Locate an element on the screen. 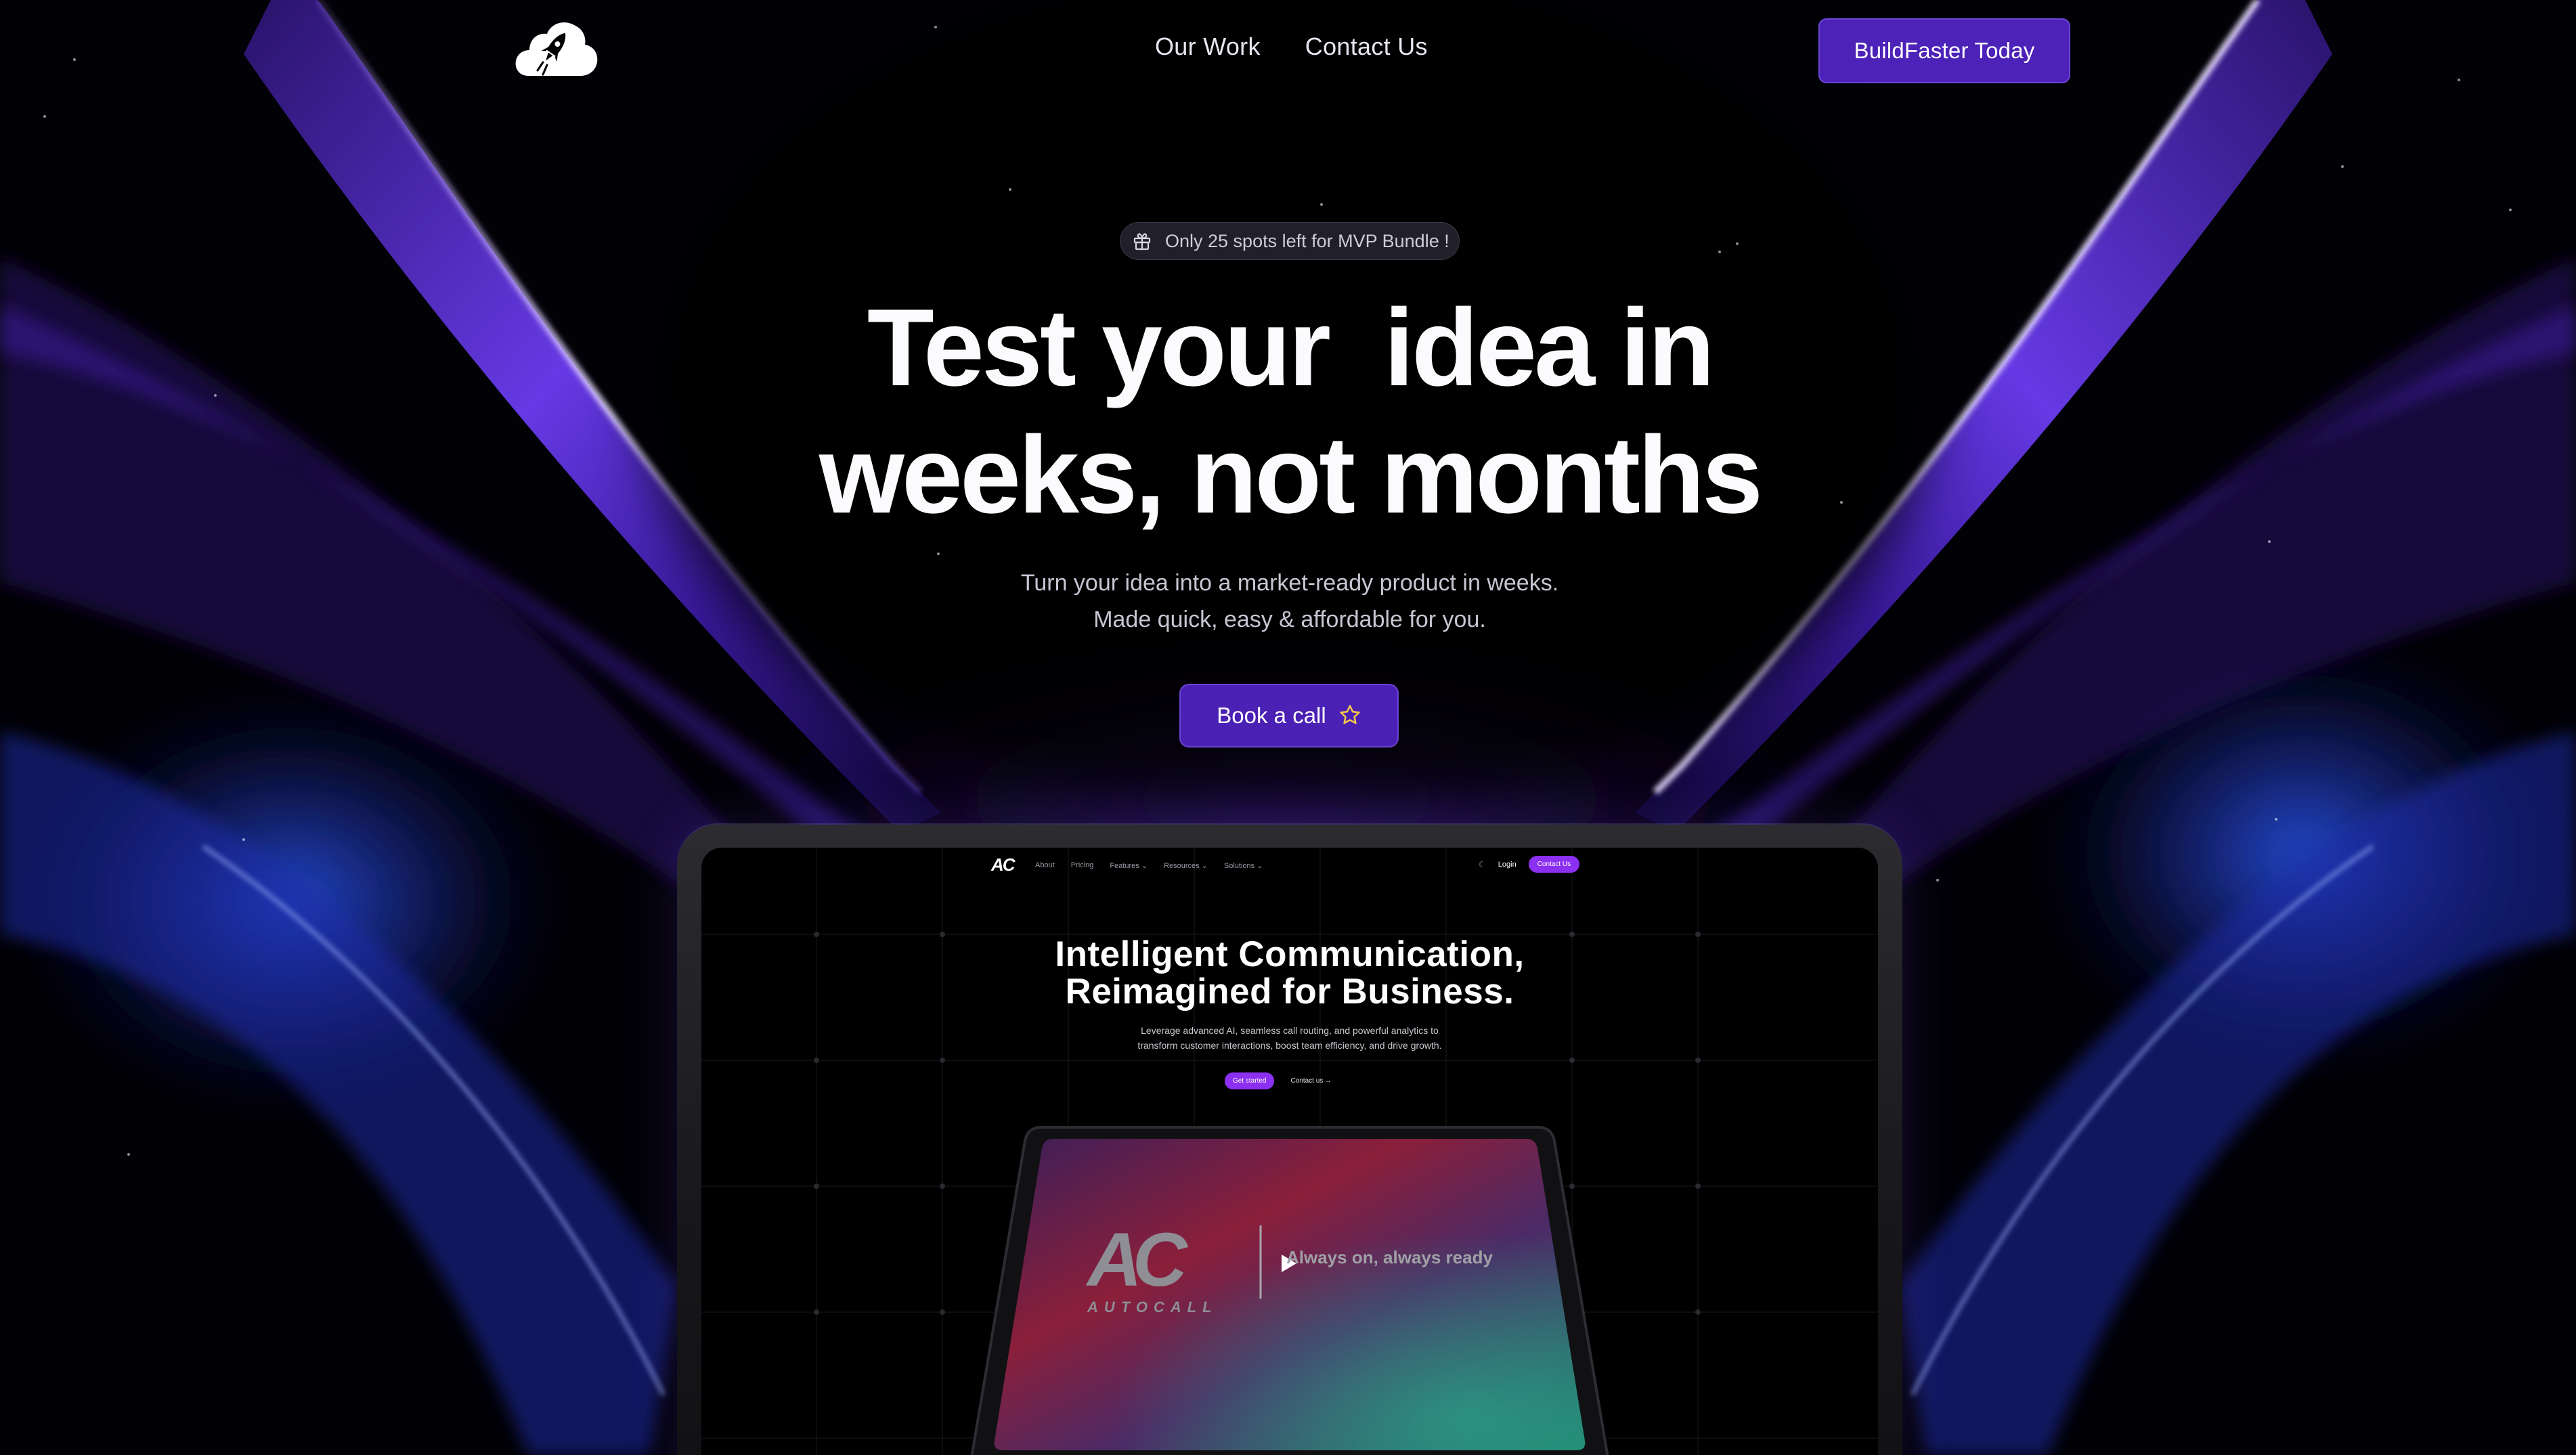 This screenshot has height=1455, width=2576. logo is located at coordinates (557, 49).